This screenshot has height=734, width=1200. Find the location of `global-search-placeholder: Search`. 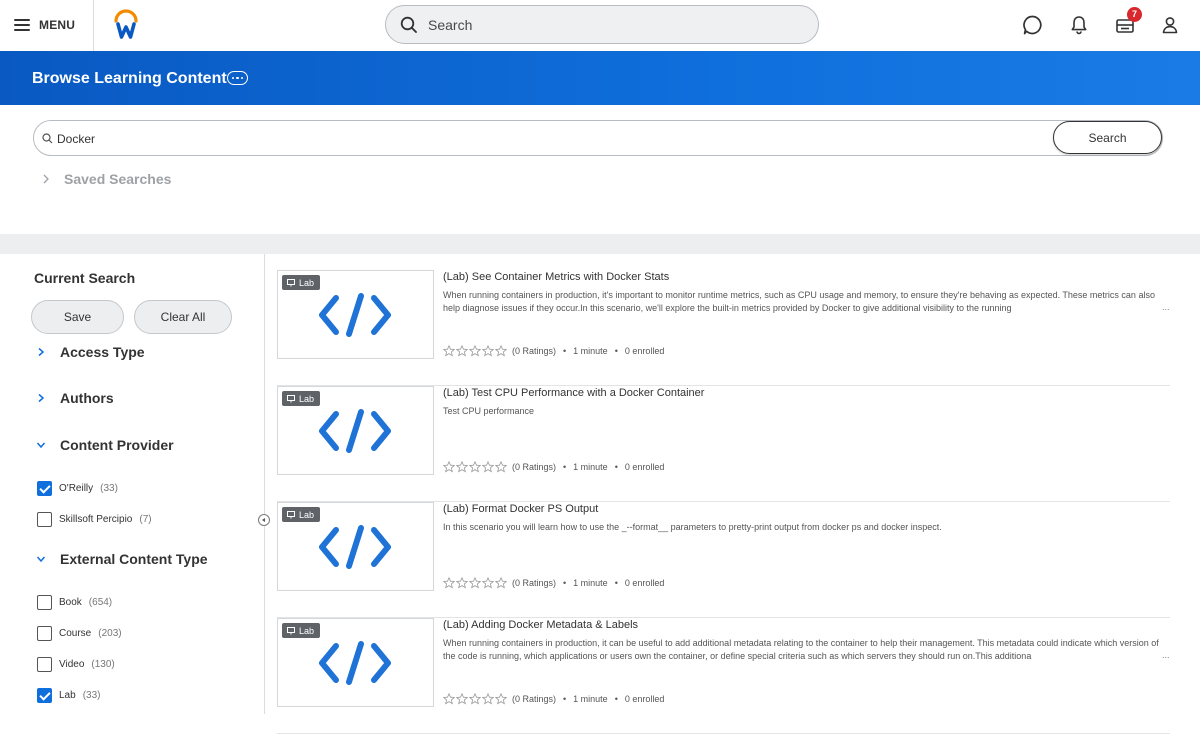

global-search-placeholder: Search is located at coordinates (450, 24).